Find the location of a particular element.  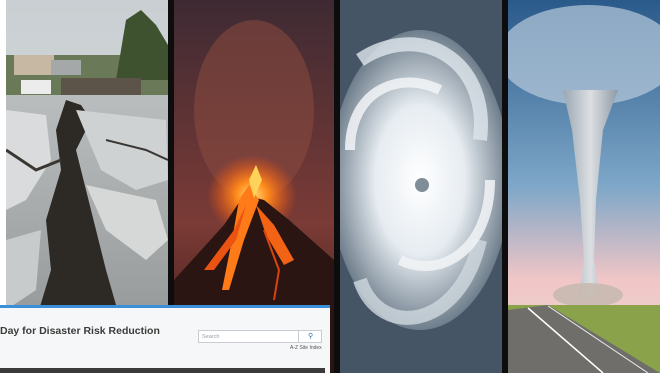

search-button: ⚲ is located at coordinates (310, 336).